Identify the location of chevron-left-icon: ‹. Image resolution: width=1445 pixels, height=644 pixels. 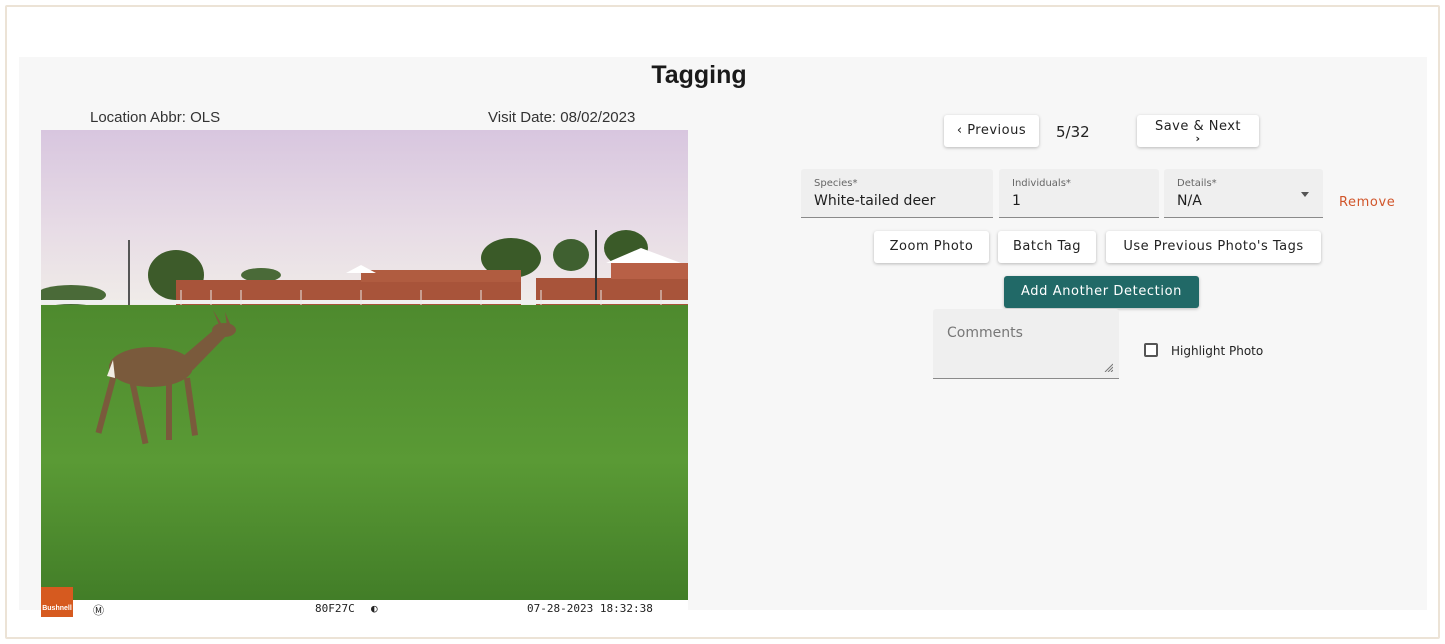
(959, 130).